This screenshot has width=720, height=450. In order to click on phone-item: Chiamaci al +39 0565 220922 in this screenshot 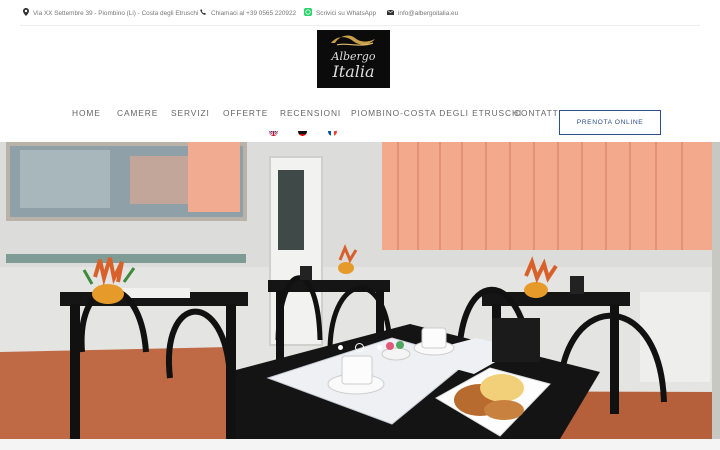, I will do `click(248, 13)`.